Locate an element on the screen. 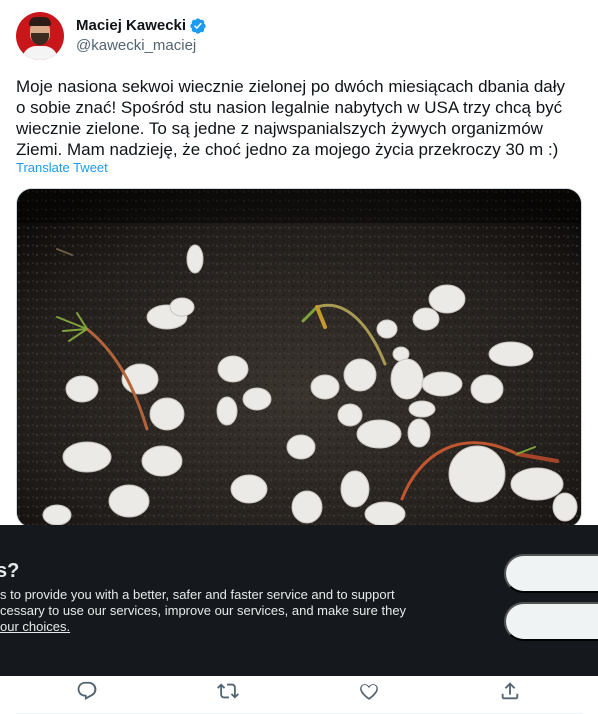 Image resolution: width=598 pixels, height=714 pixels. like-icon is located at coordinates (369, 691).